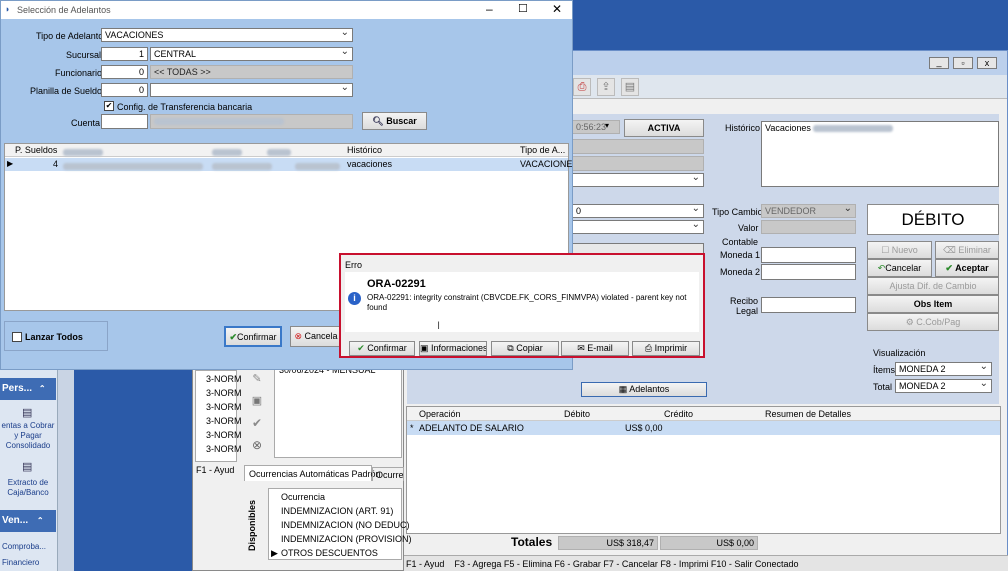  What do you see at coordinates (364, 150) in the screenshot?
I see `col-historico: Histórico` at bounding box center [364, 150].